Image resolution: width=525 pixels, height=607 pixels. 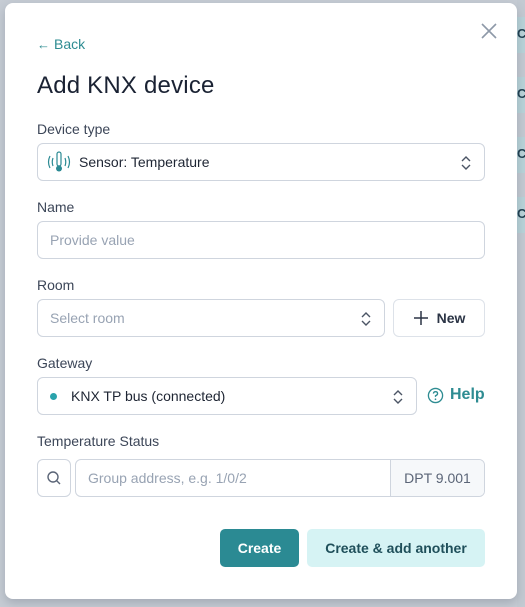 I want to click on group-address-field: Group address, e.g. 1/0/2 DPT 9.001, so click(x=280, y=478).